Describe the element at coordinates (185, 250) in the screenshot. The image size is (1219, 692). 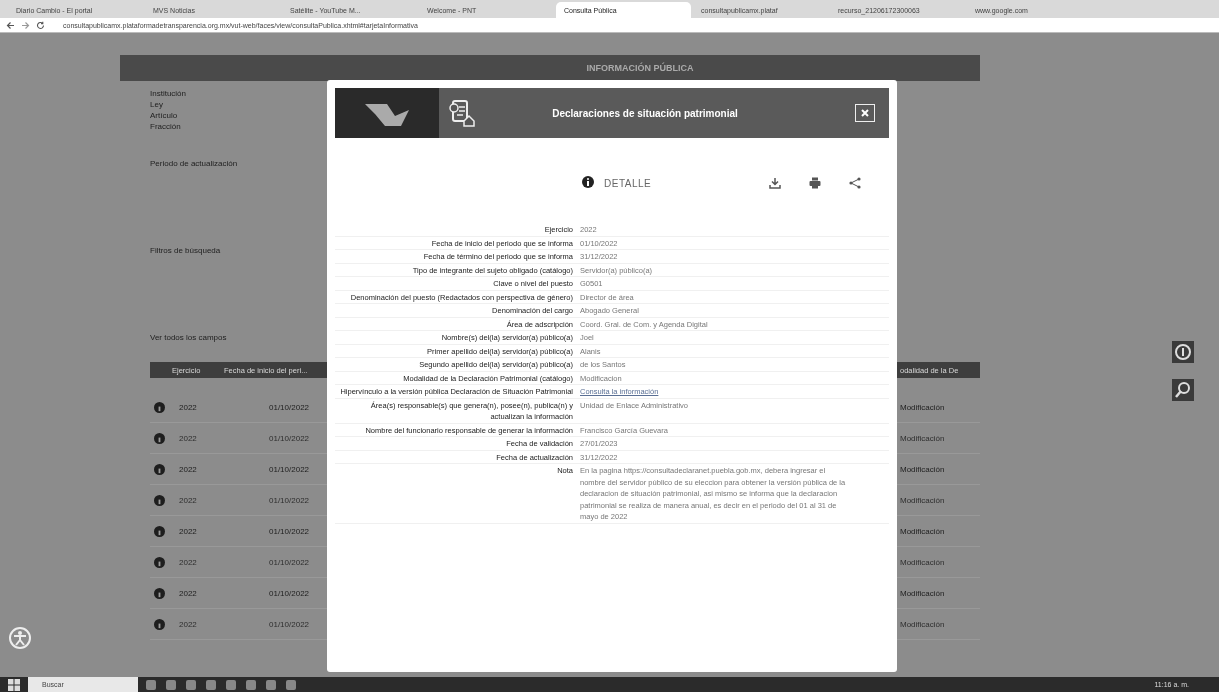
I see `filters-link: Filtros de búsqueda` at that location.